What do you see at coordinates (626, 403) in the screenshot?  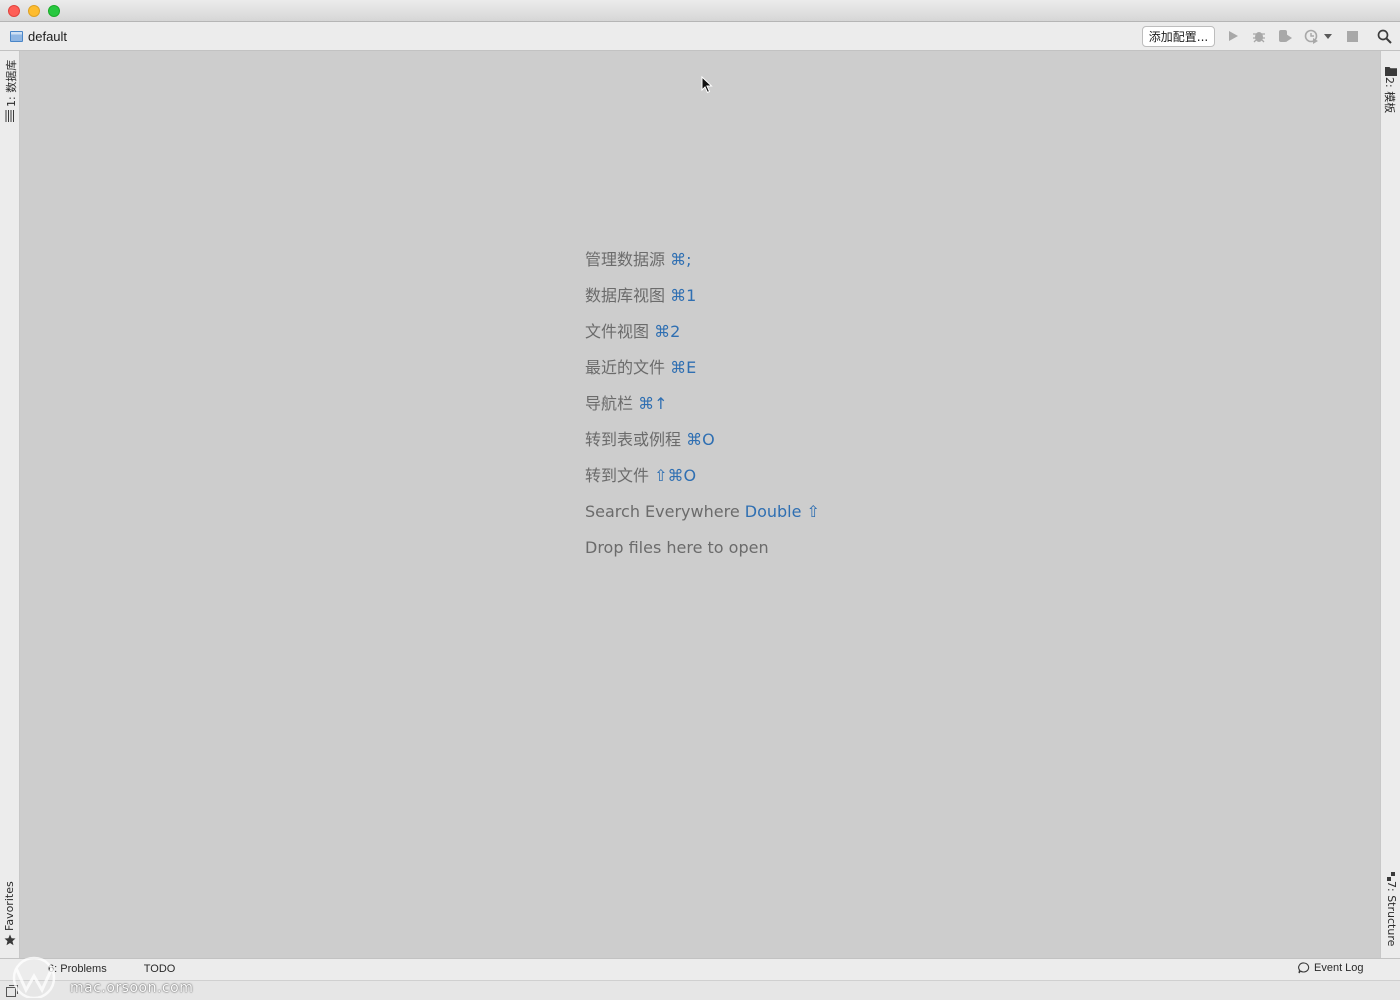 I see `hint-navigation-bar: 导航栏 ⌘↑` at bounding box center [626, 403].